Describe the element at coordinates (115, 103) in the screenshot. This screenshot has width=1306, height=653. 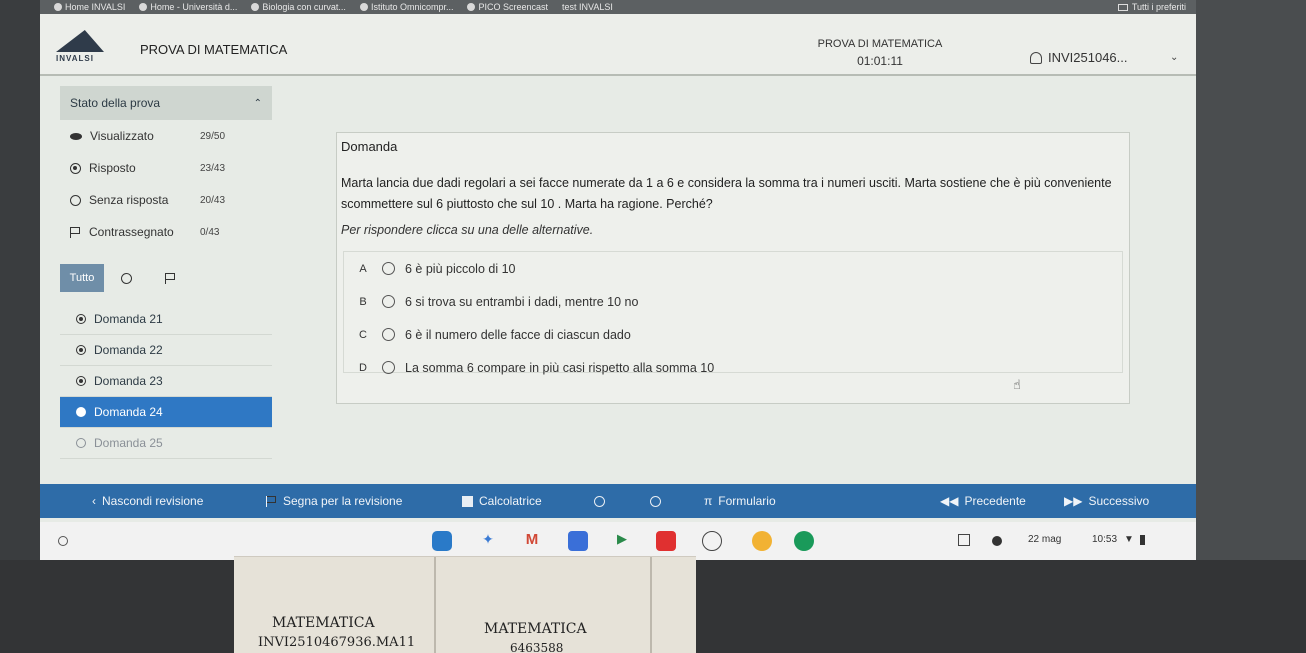
I see `status-title: Stato della prova` at that location.